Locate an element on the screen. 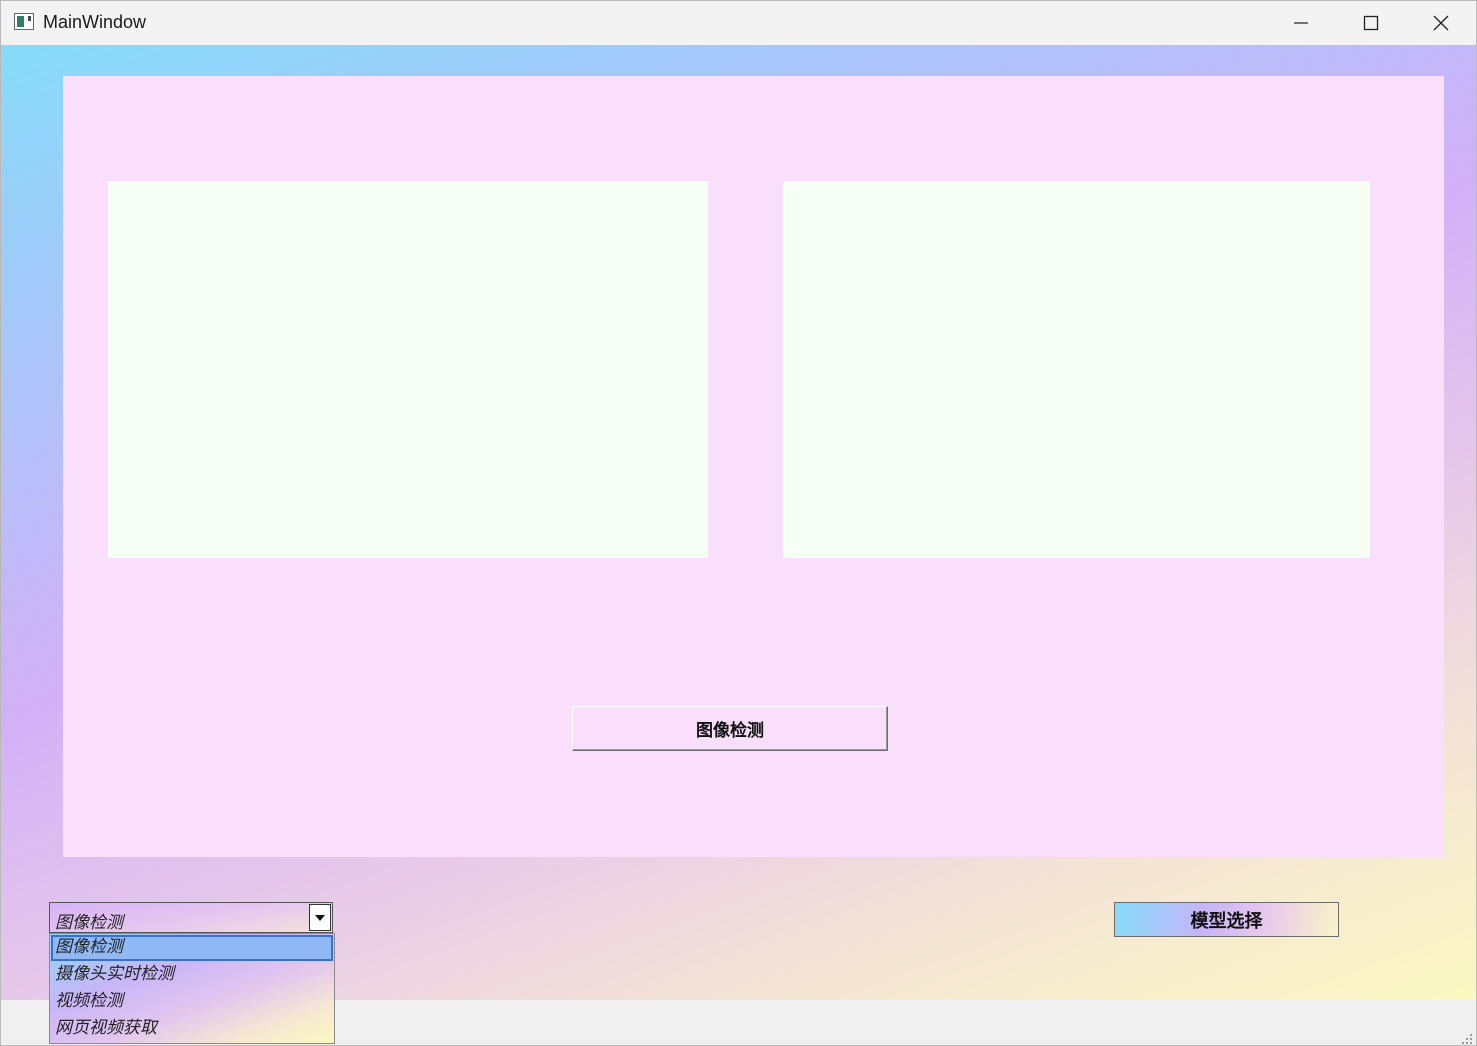 Image resolution: width=1477 pixels, height=1046 pixels. dropdown-option-web-video: 网页视频获取 is located at coordinates (192, 1029).